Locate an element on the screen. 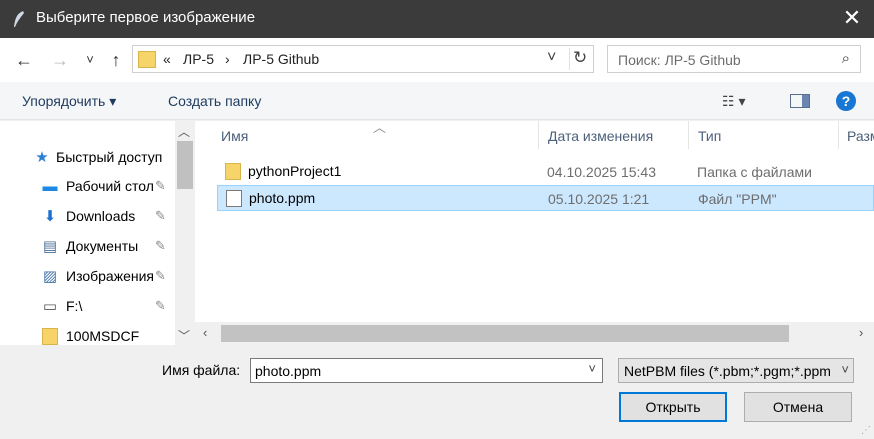  filename-combobox: ˅ is located at coordinates (426, 370).